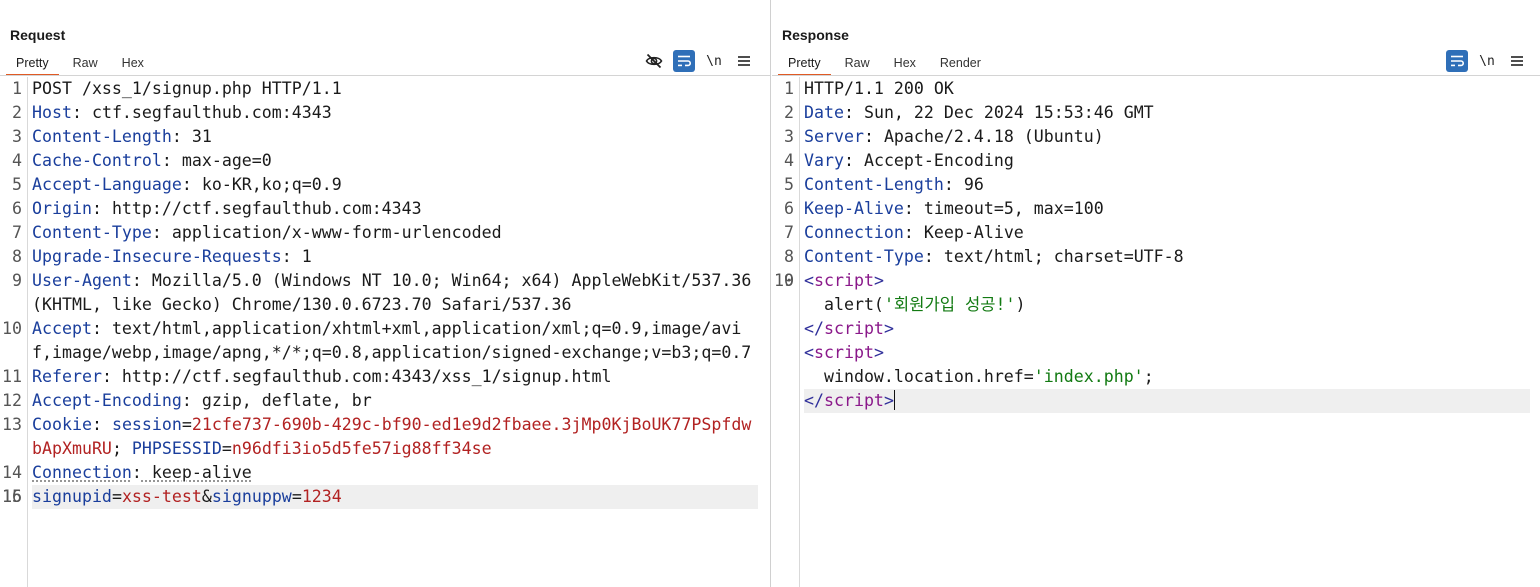 The image size is (1540, 587). I want to click on line-content: Origin: http://ctf.segfaulthub.com:4343, so click(395, 209).